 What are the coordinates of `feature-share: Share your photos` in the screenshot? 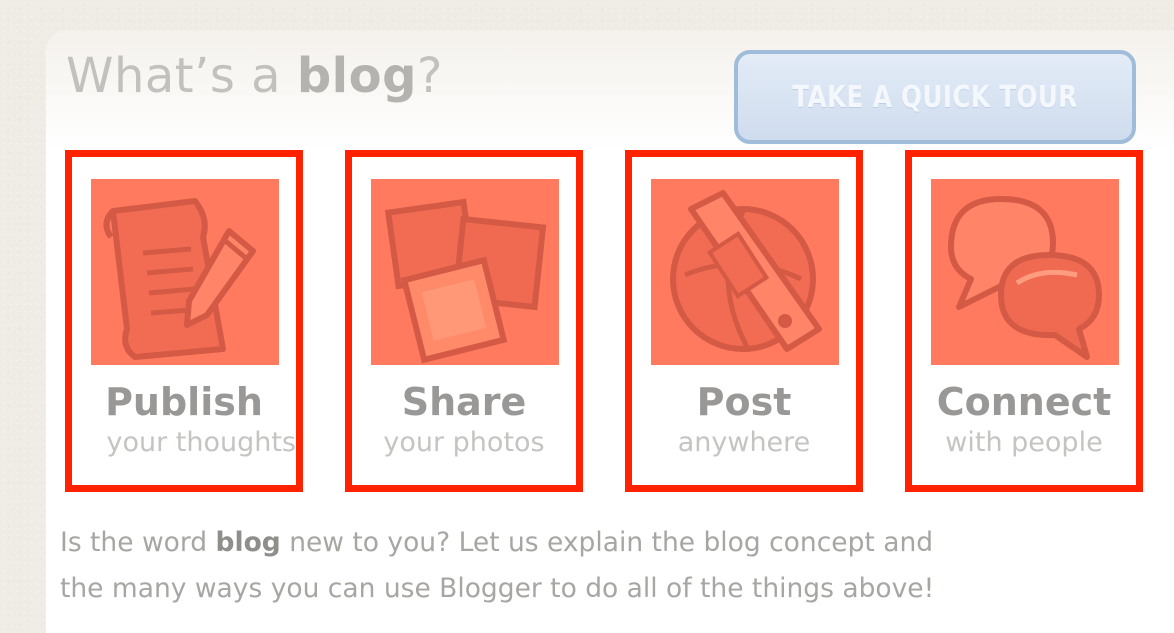 It's located at (464, 321).